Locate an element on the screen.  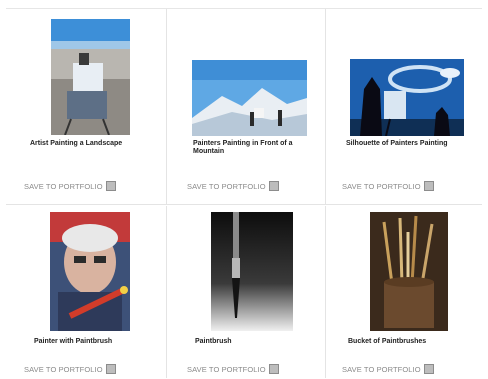
result-card: Bucket of Paintbrushes SAVE TO PORTFOLIO is located at coordinates (404, 292).